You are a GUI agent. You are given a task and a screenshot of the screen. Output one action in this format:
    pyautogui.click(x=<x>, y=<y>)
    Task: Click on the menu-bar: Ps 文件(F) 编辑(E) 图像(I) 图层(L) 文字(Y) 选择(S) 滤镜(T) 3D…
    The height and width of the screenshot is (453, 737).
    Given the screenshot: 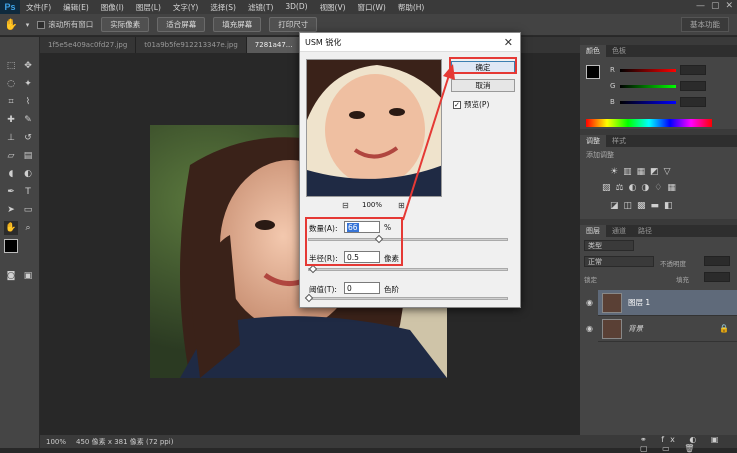 What is the action you would take?
    pyautogui.click(x=368, y=7)
    